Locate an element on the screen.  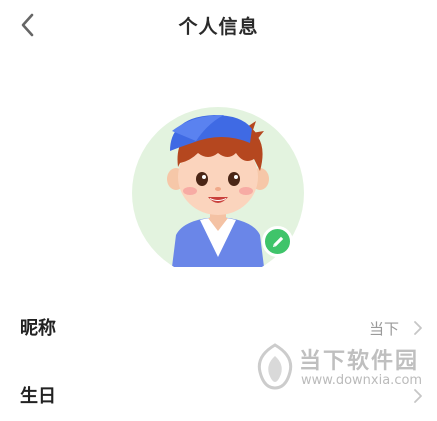
watermark-logo-icon is located at coordinates (275, 369).